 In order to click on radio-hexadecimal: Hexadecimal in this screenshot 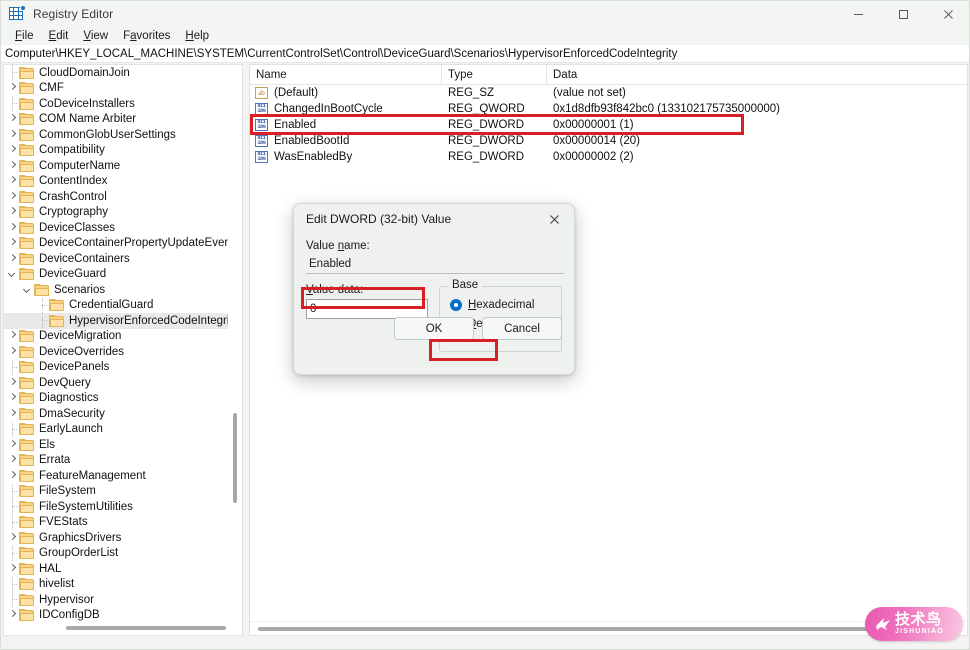, I will do `click(505, 305)`.